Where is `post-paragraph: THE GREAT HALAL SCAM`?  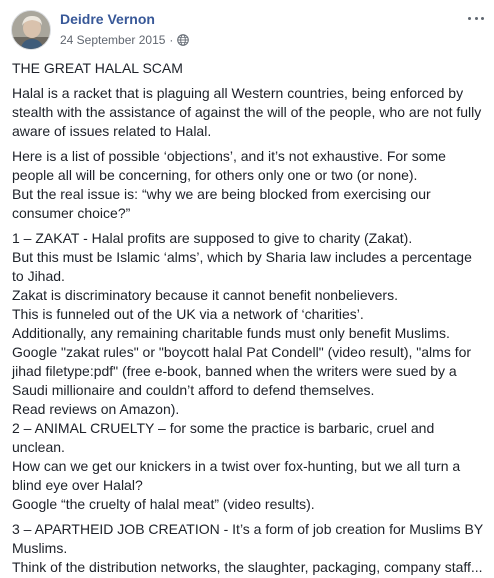
post-paragraph: THE GREAT HALAL SCAM is located at coordinates (250, 68).